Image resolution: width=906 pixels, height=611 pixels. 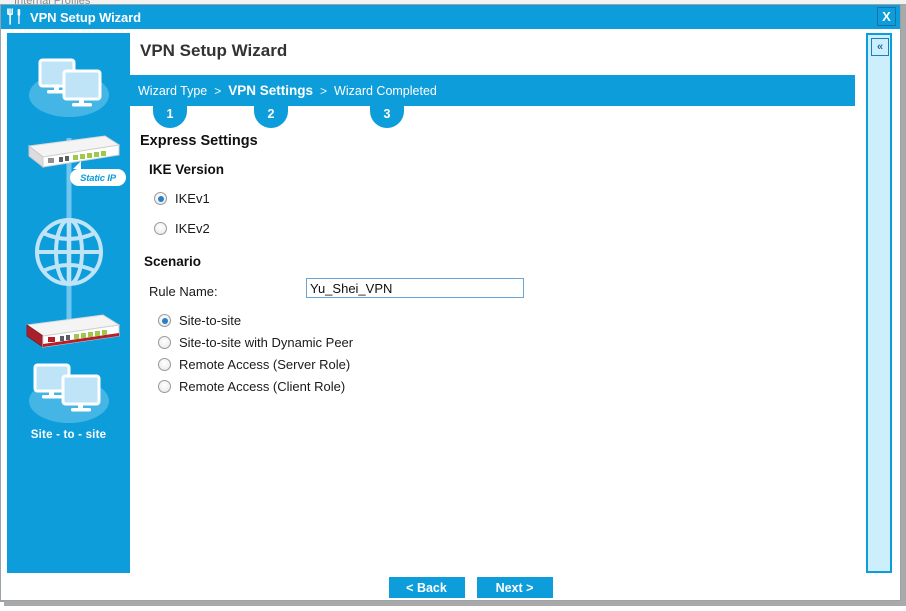 I want to click on radio-label: Remote Access (Client Role), so click(x=262, y=386).